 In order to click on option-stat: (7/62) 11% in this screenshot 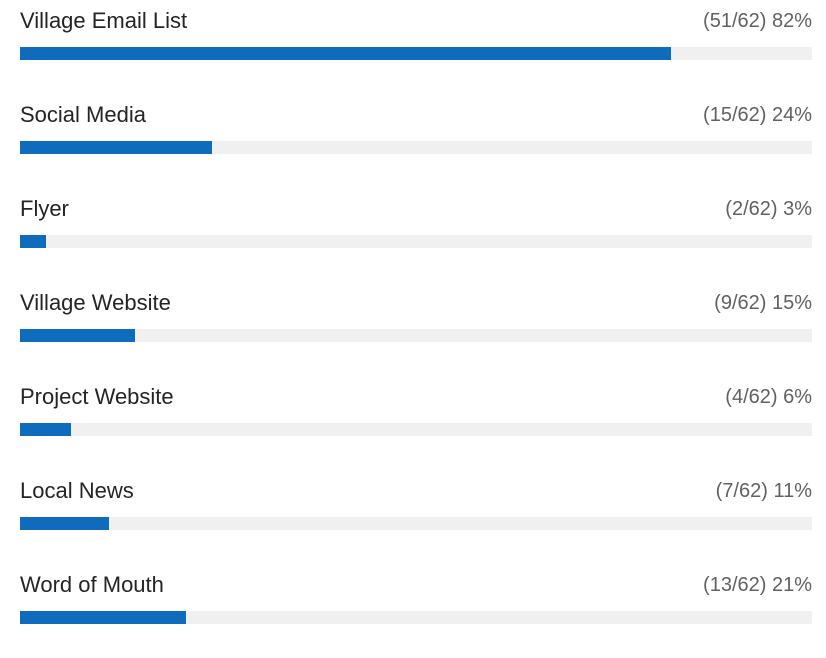, I will do `click(763, 490)`.